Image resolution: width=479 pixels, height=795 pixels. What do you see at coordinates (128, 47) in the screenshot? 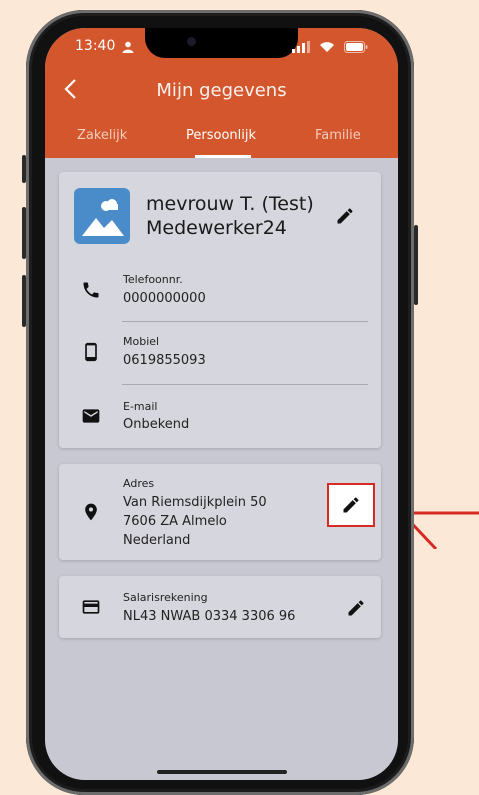
I see `user-status-icon` at bounding box center [128, 47].